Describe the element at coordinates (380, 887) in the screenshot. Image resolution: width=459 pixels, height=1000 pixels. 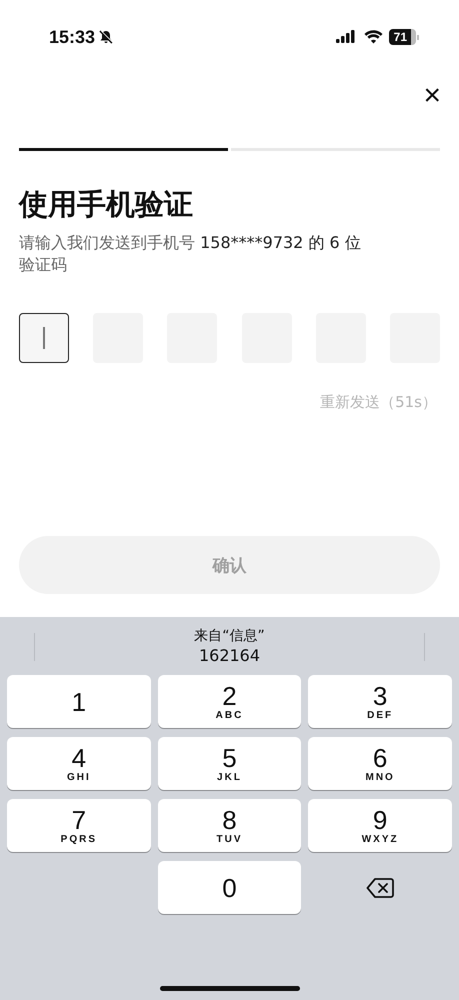
I see `backspace-icon` at that location.